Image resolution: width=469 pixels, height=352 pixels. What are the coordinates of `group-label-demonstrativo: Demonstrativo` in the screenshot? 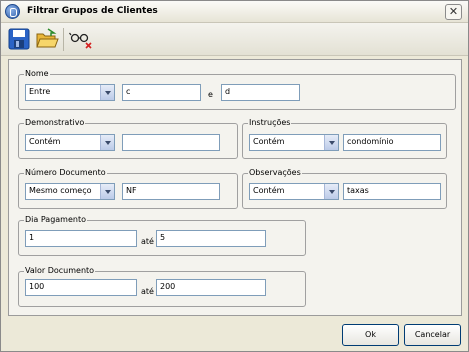 It's located at (55, 123).